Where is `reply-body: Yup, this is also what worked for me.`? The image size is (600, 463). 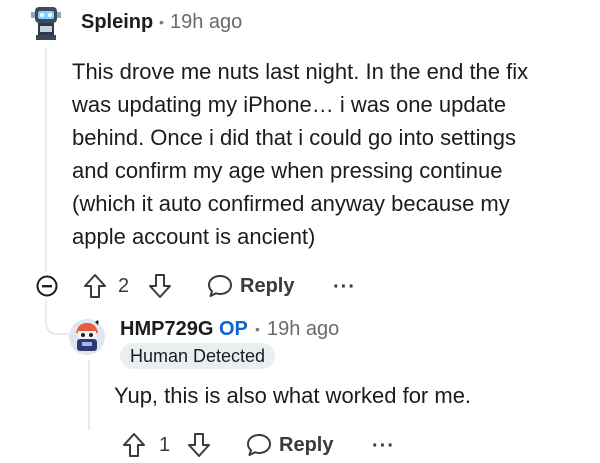
reply-body: Yup, this is also what worked for me. is located at coordinates (293, 395).